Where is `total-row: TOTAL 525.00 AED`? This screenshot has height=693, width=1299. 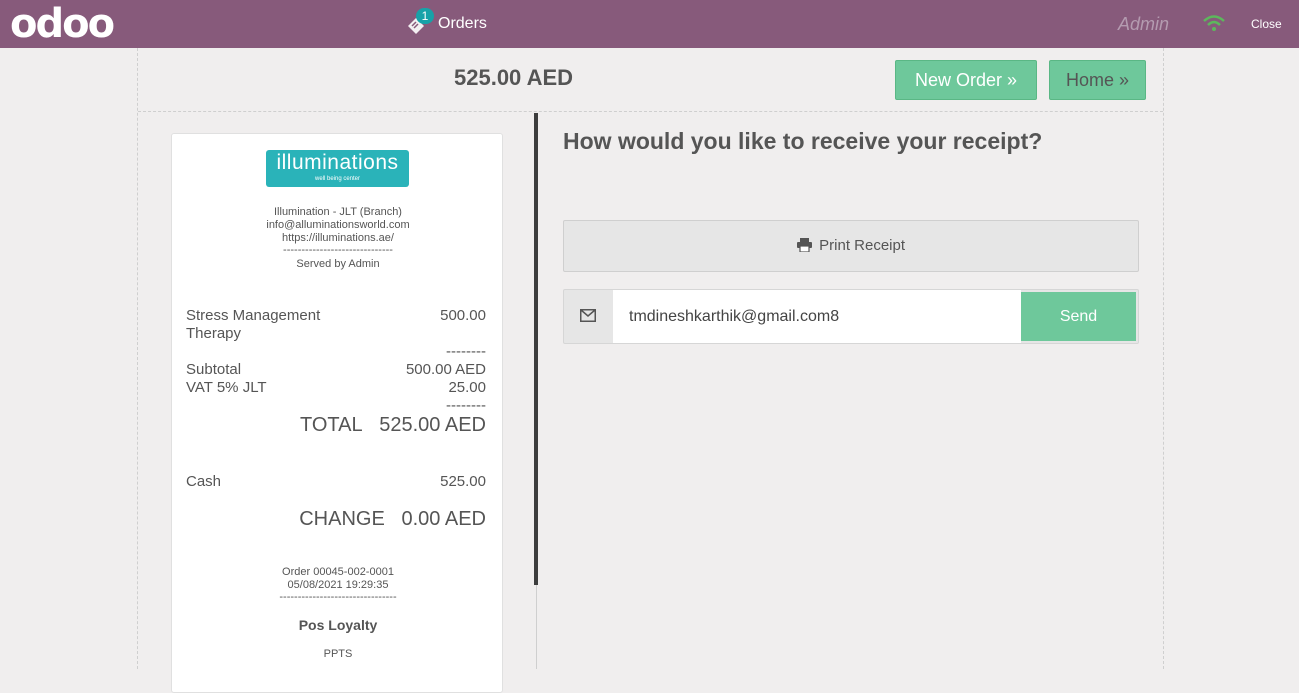
total-row: TOTAL 525.00 AED is located at coordinates (393, 425).